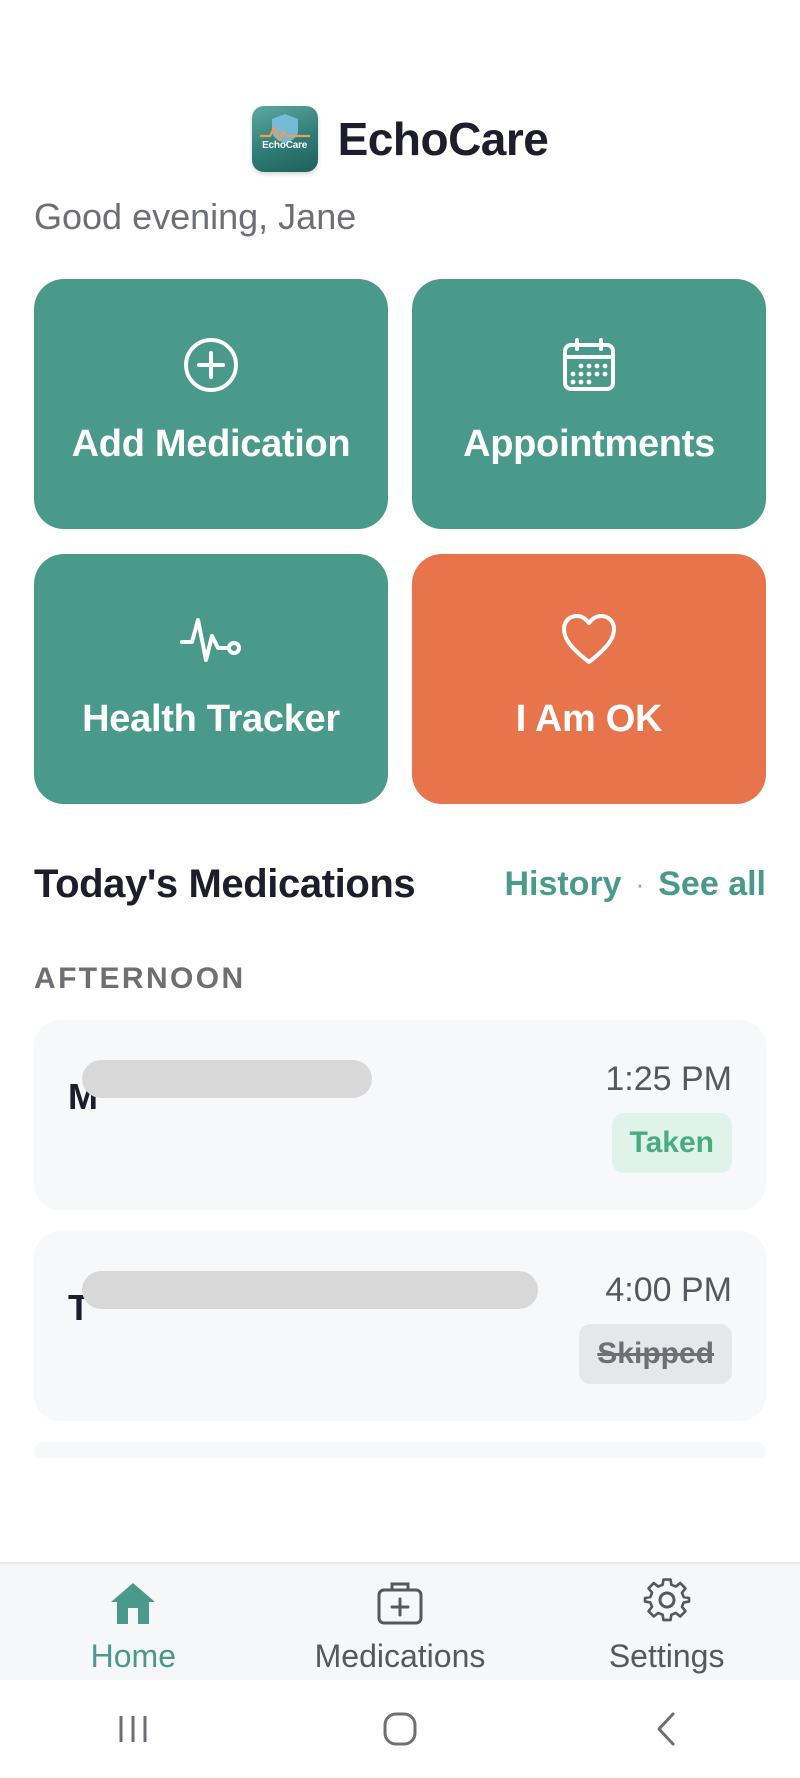  What do you see at coordinates (562, 884) in the screenshot?
I see `history-link: History` at bounding box center [562, 884].